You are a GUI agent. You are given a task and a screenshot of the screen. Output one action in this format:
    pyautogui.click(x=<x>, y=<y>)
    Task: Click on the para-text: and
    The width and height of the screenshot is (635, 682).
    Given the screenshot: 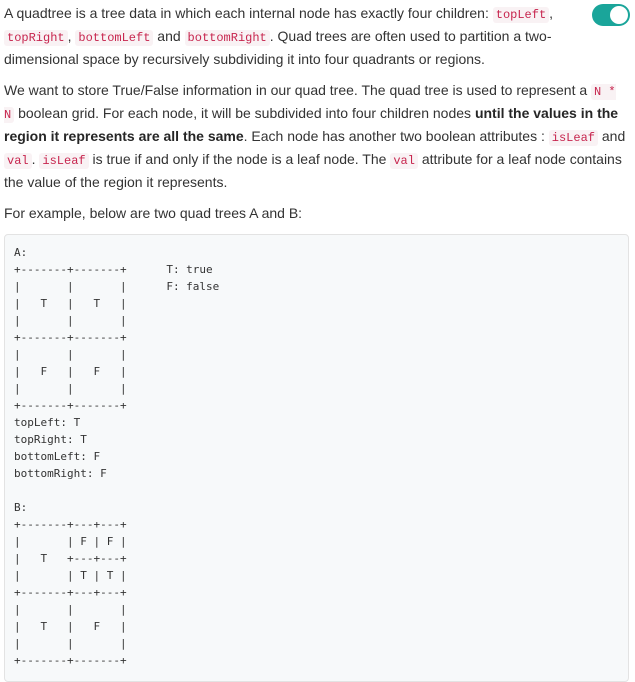 What is the action you would take?
    pyautogui.click(x=611, y=136)
    